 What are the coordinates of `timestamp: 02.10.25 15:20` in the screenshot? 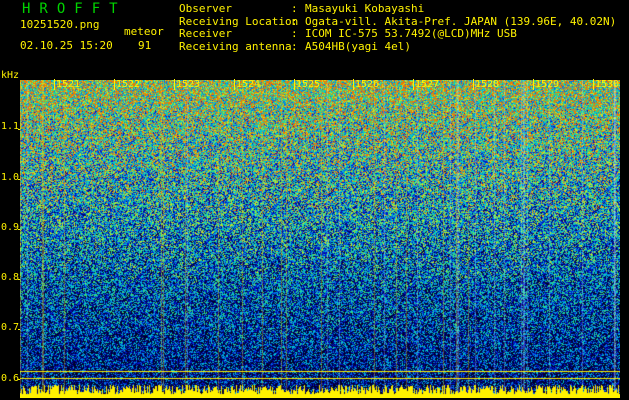 It's located at (66, 45).